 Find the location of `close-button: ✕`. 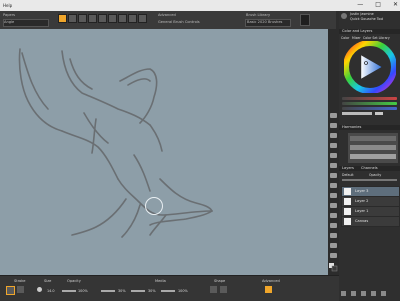

close-button: ✕ is located at coordinates (395, 4).